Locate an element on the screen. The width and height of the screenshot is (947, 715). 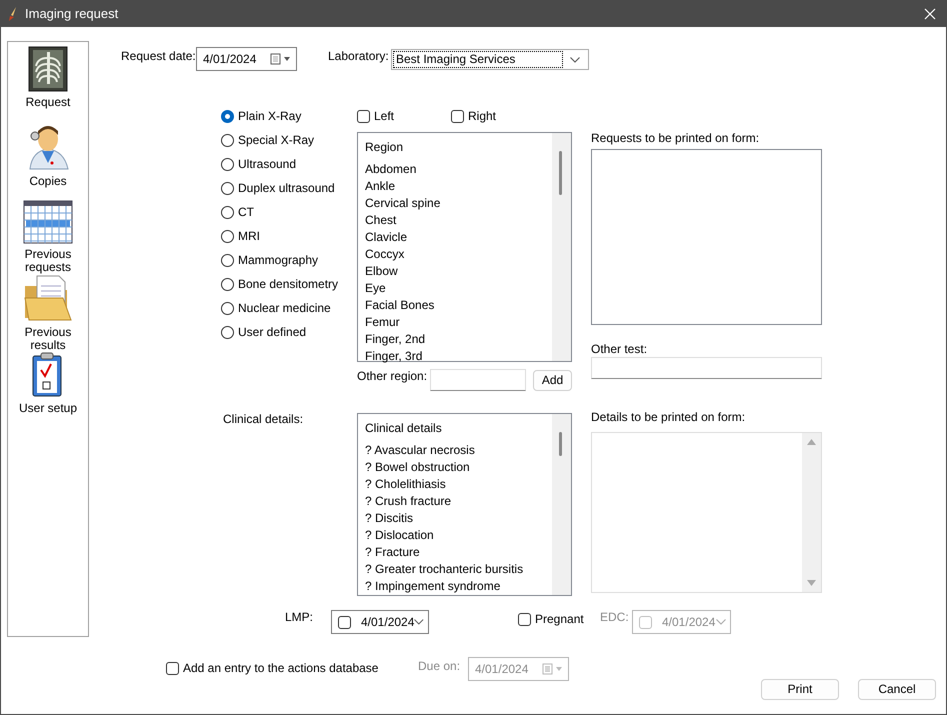
field-label: Details to be printed on form: is located at coordinates (668, 418).